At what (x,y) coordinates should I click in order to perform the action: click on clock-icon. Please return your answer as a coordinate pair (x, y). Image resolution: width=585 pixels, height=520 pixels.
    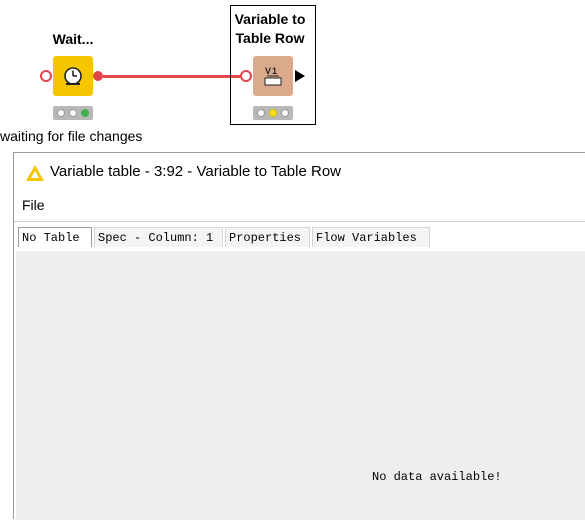
    Looking at the image, I should click on (73, 76).